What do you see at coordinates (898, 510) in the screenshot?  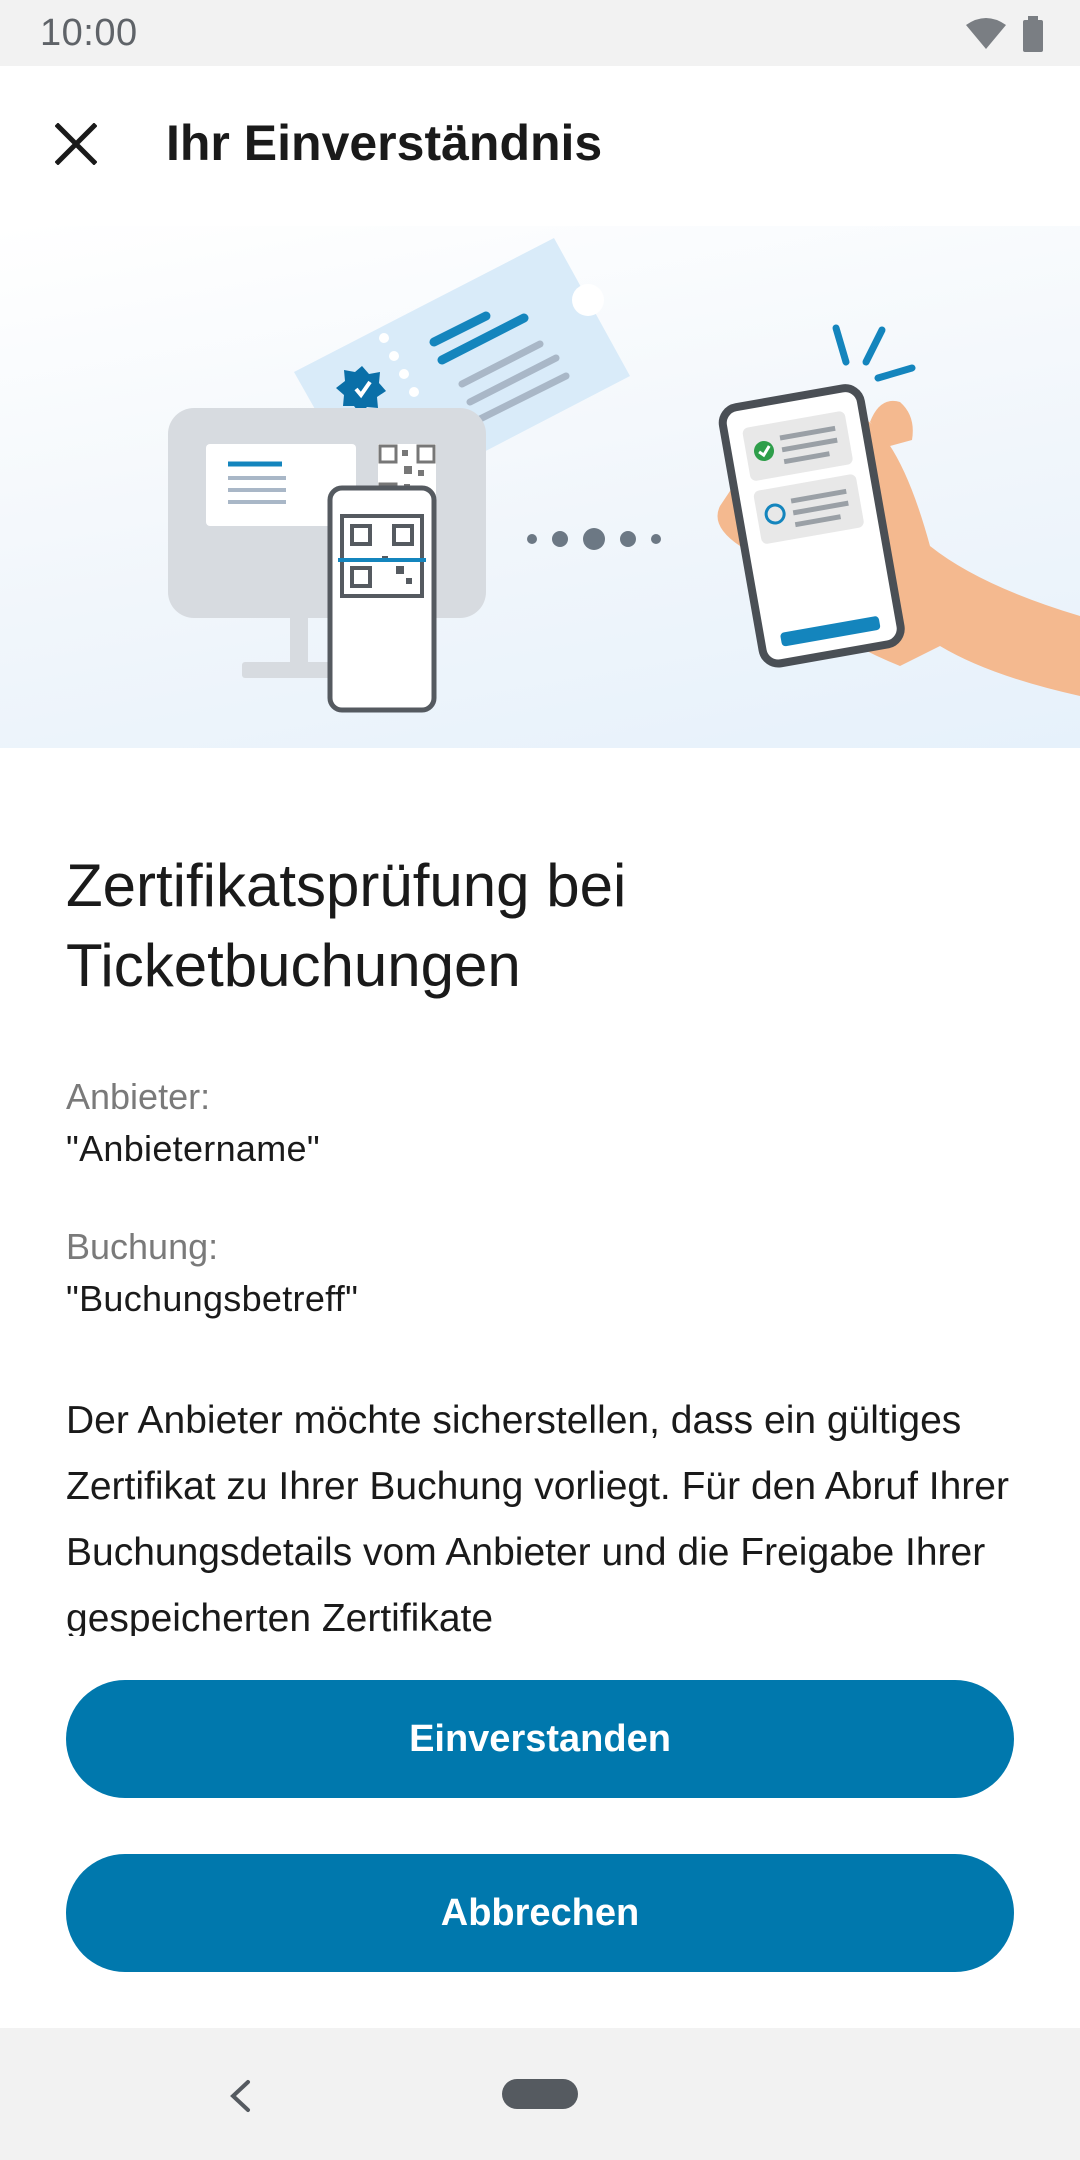 I see `hand-phone-graphic` at bounding box center [898, 510].